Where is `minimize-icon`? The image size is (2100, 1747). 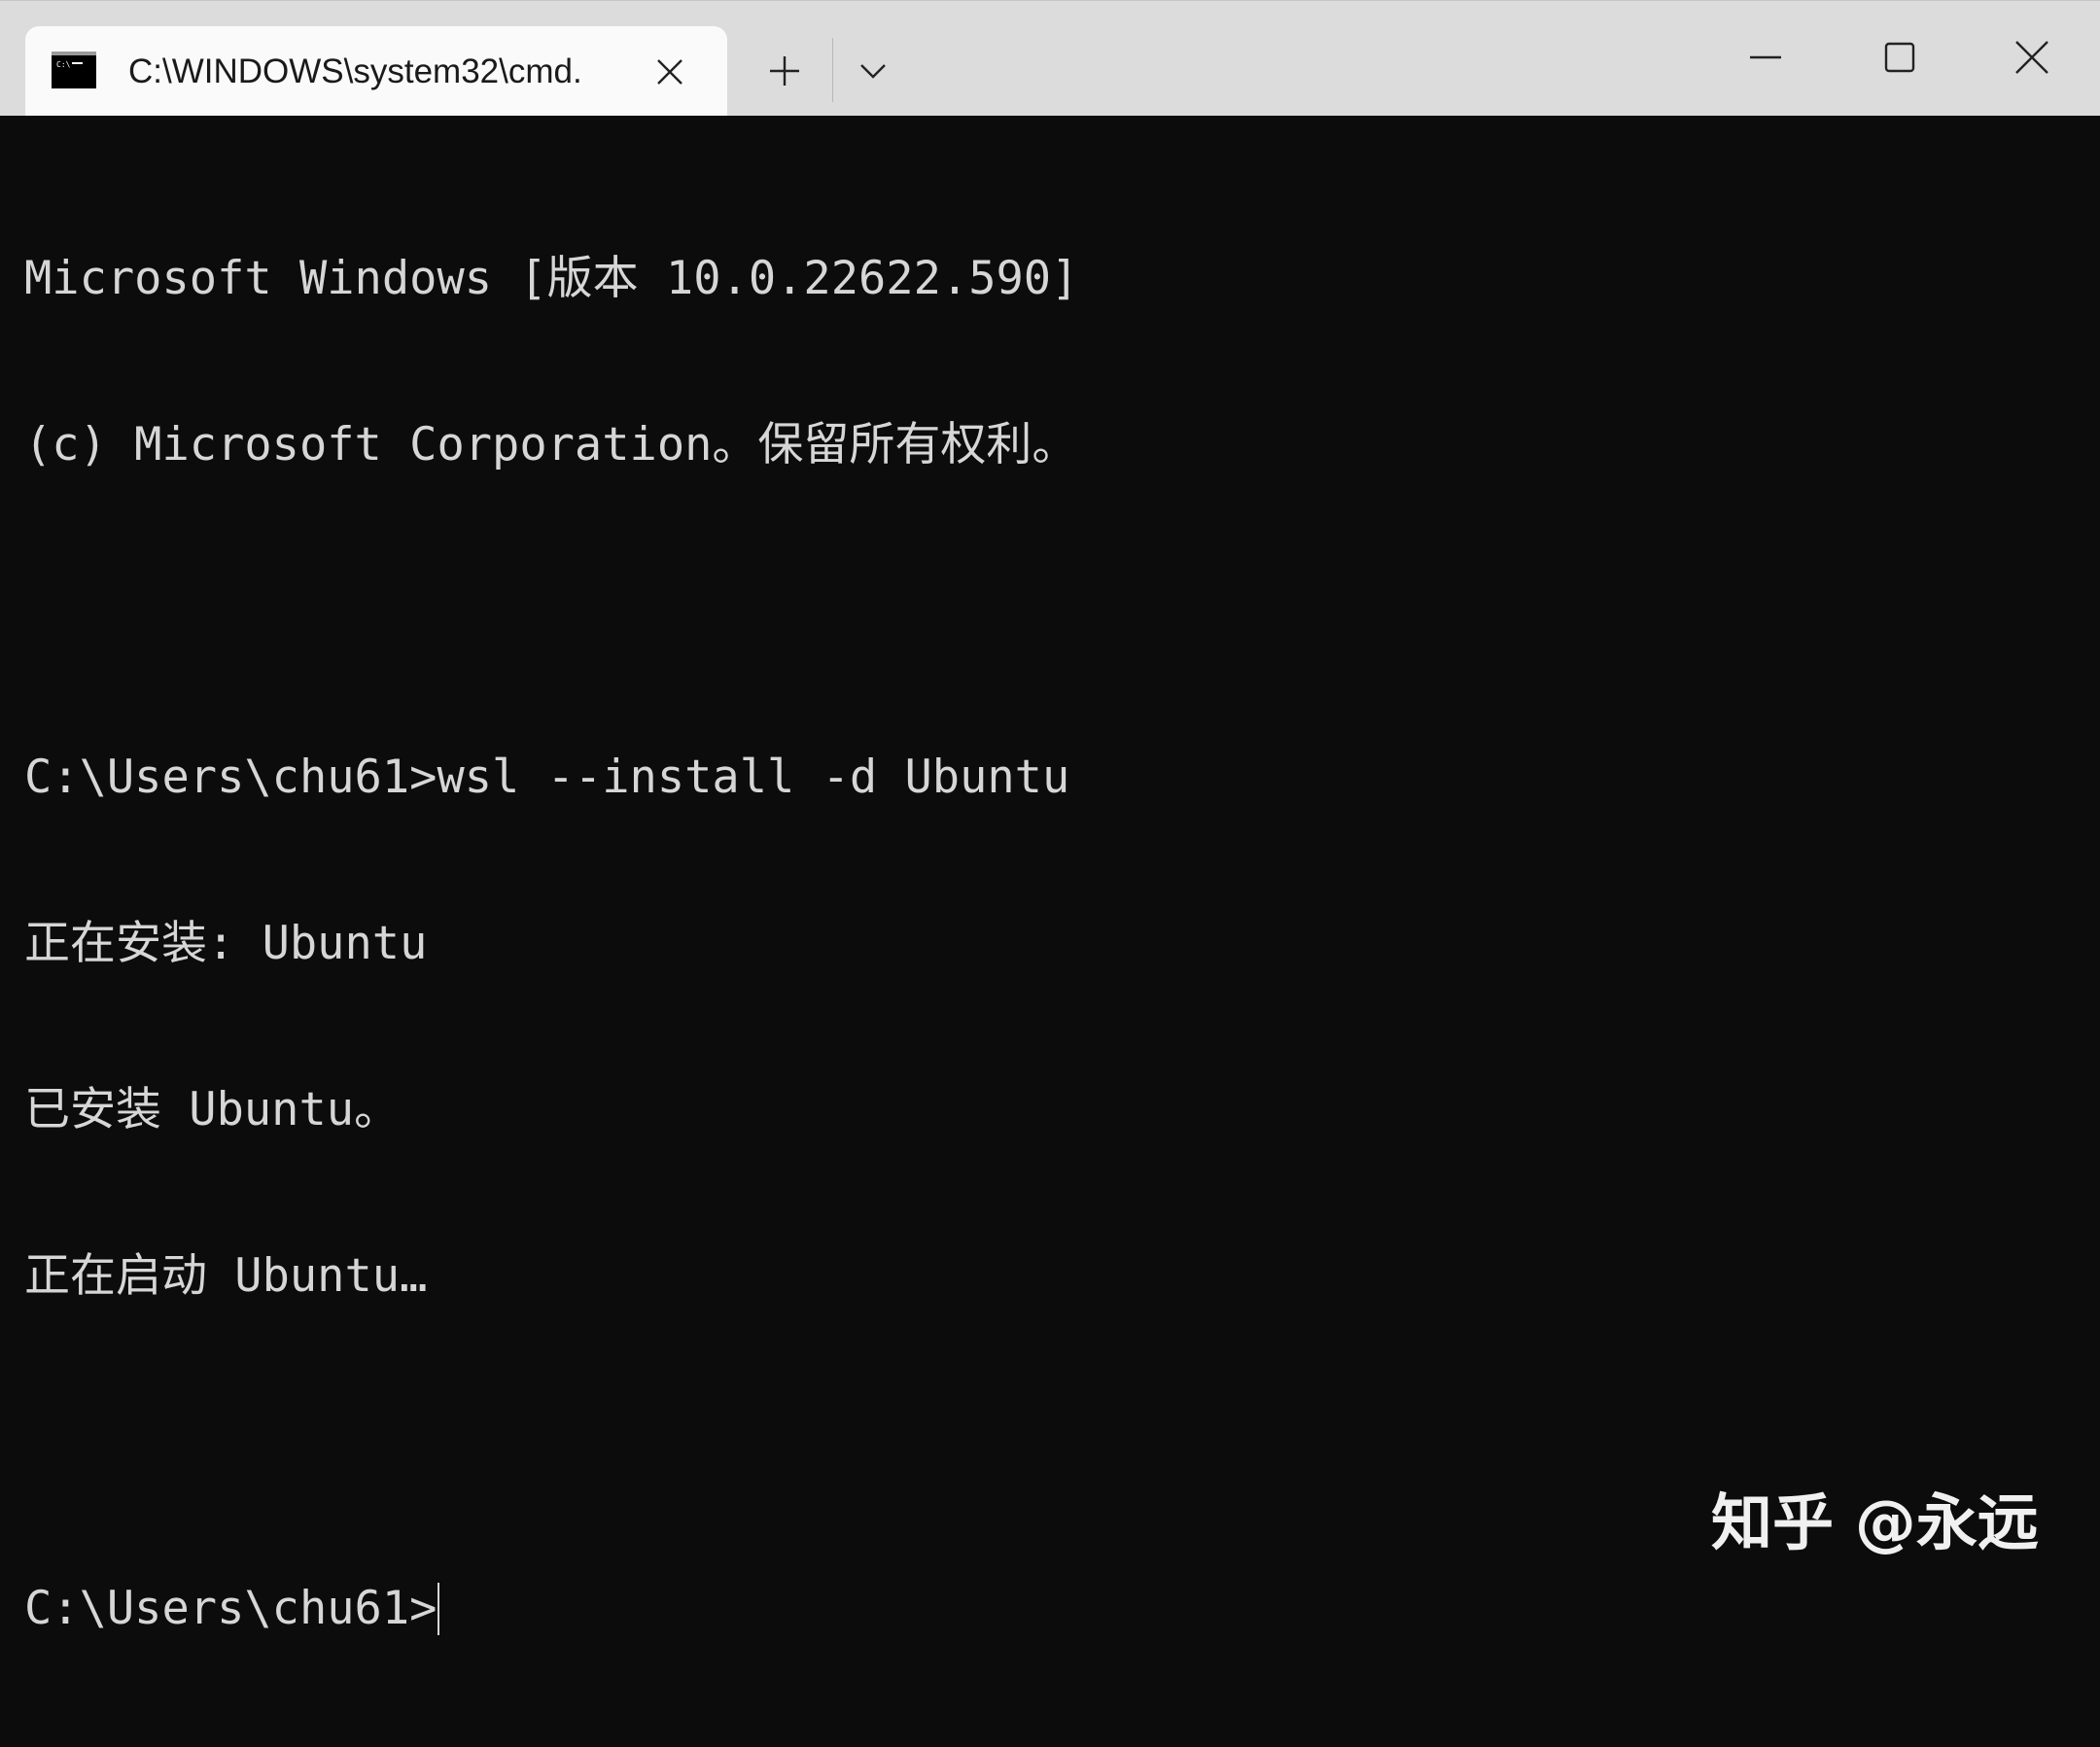 minimize-icon is located at coordinates (1765, 57).